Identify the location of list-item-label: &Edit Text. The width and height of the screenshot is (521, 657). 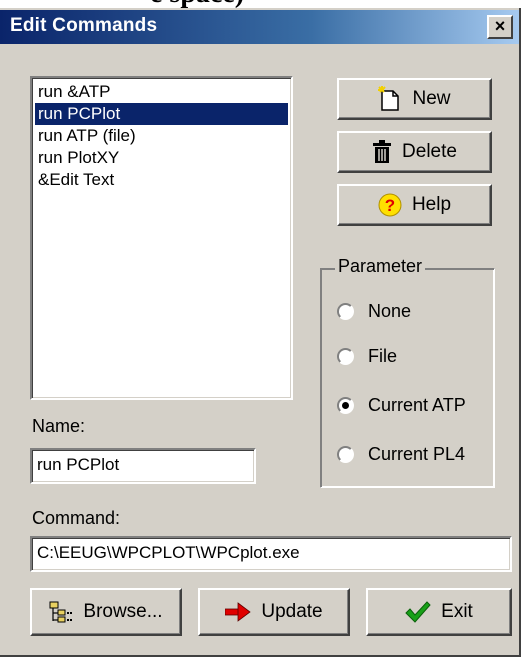
(76, 179).